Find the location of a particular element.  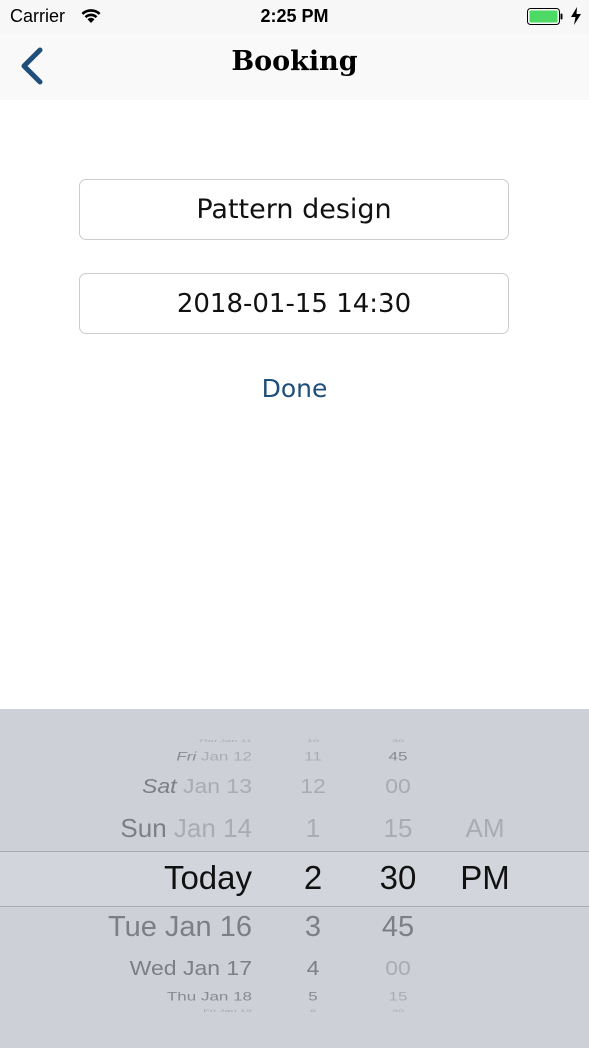

day-row: Wed Jan 17 is located at coordinates (191, 968).